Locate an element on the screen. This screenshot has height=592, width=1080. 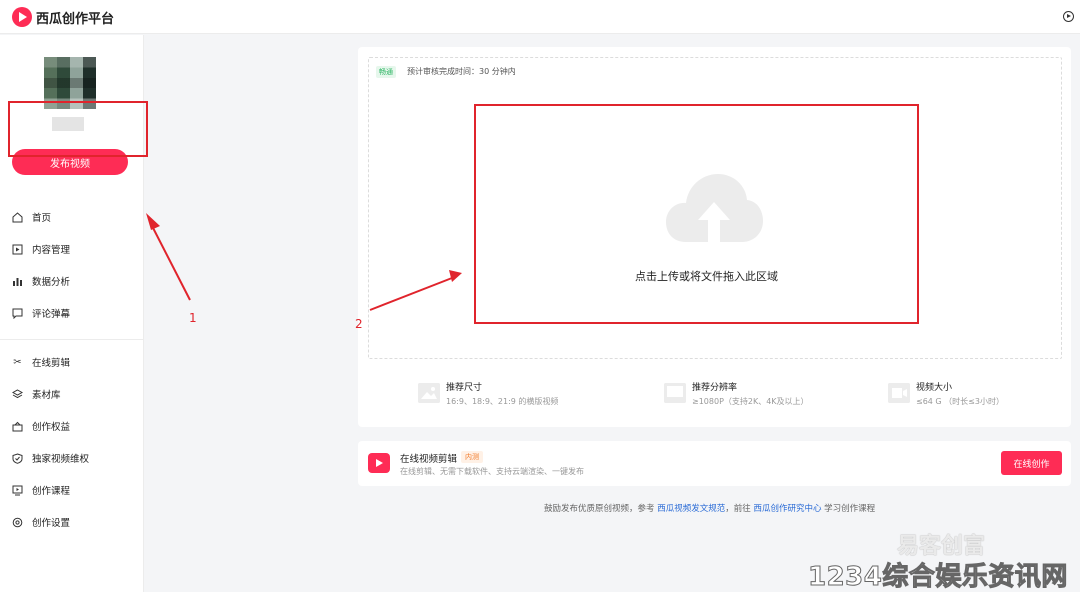
settings-icon is located at coordinates (17, 522).